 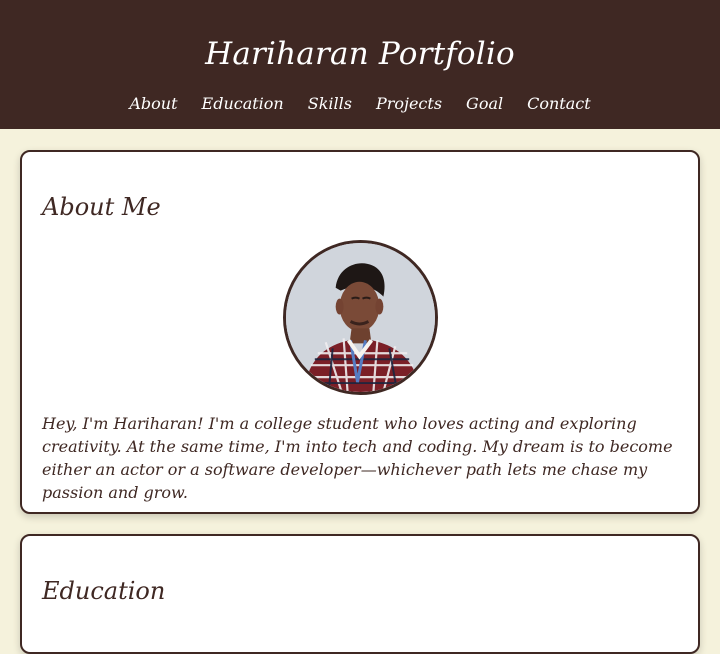 I want to click on nav-education: Education, so click(x=243, y=104).